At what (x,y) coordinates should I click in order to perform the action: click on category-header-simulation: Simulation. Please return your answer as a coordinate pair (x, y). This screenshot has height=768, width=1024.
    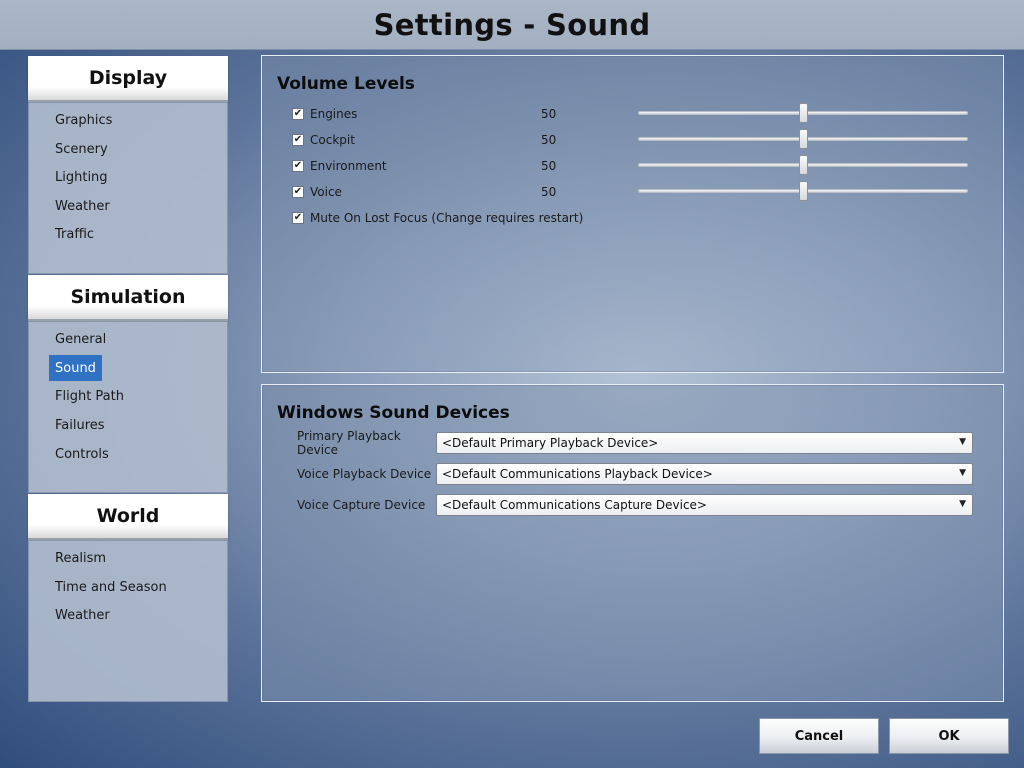
    Looking at the image, I should click on (128, 298).